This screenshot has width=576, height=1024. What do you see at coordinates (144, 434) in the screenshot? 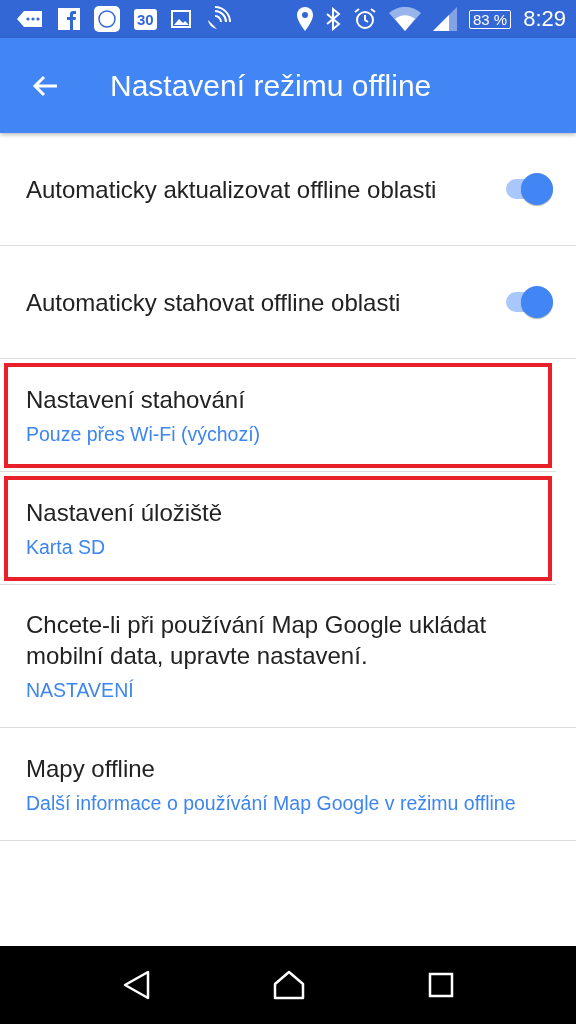
I see `setting-value: Pouze přes Wi-Fi (výchozí)` at bounding box center [144, 434].